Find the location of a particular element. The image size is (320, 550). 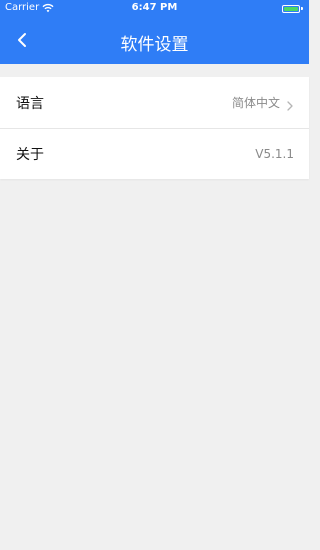

setting-value-group: 简体中文 is located at coordinates (263, 102).